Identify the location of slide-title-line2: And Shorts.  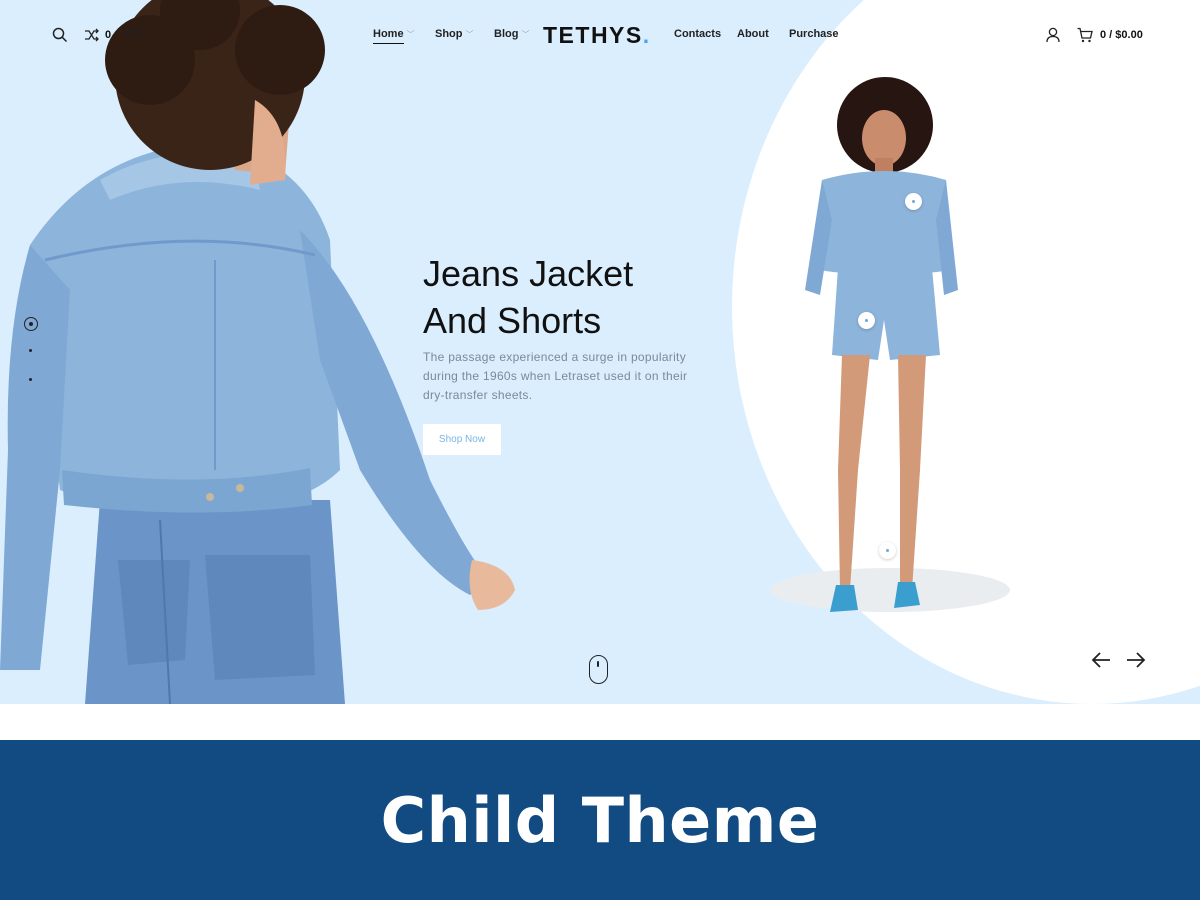
(512, 320).